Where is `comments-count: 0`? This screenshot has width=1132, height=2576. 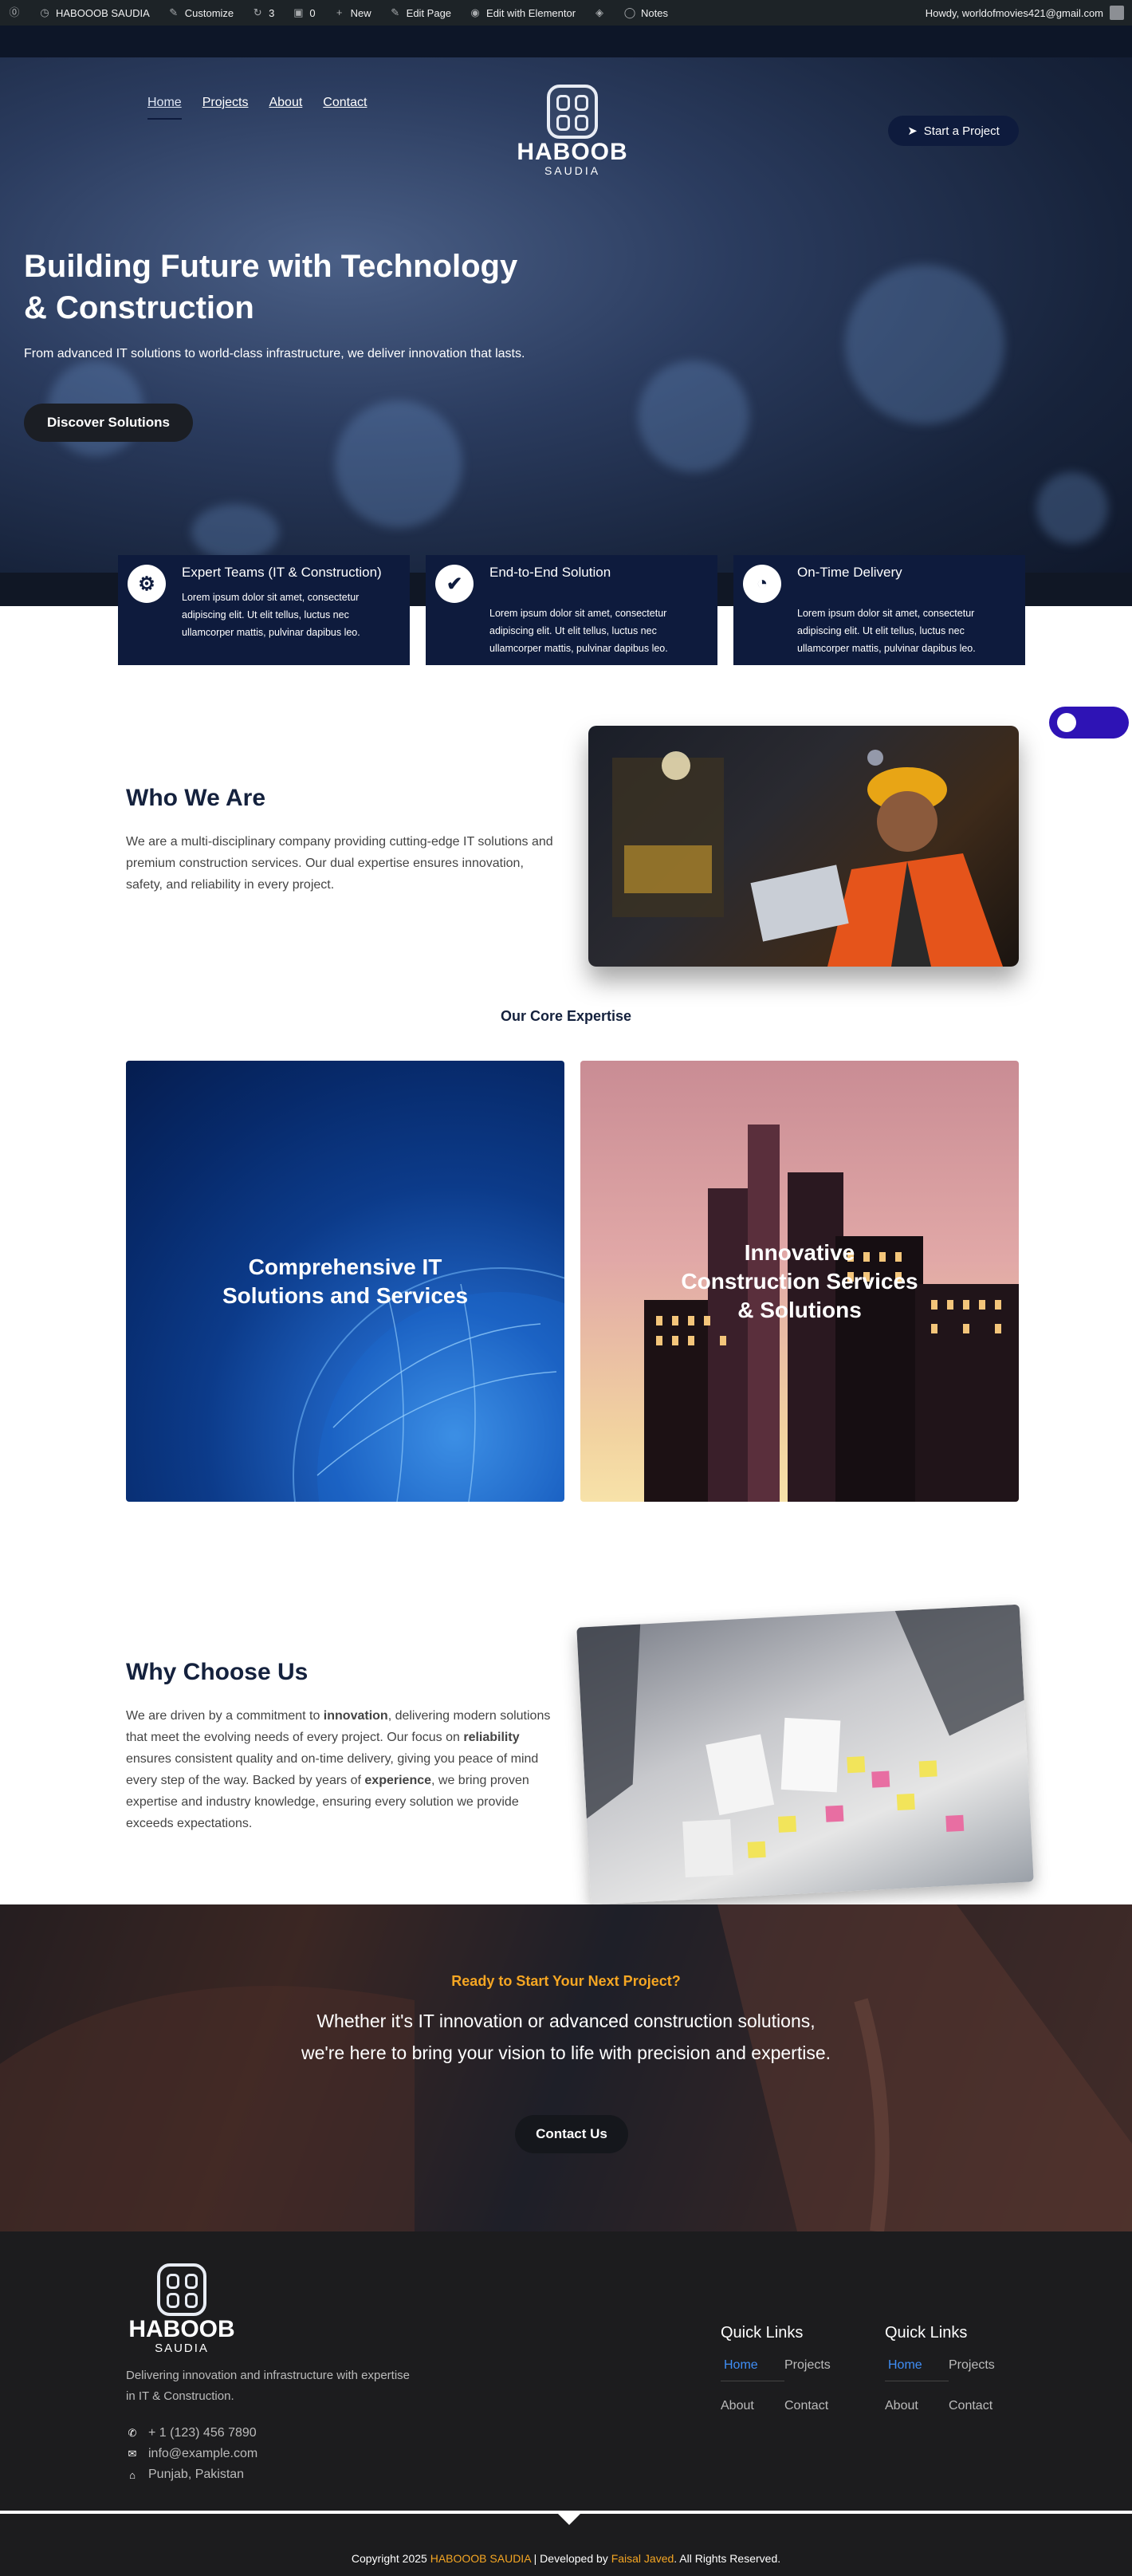 comments-count: 0 is located at coordinates (313, 12).